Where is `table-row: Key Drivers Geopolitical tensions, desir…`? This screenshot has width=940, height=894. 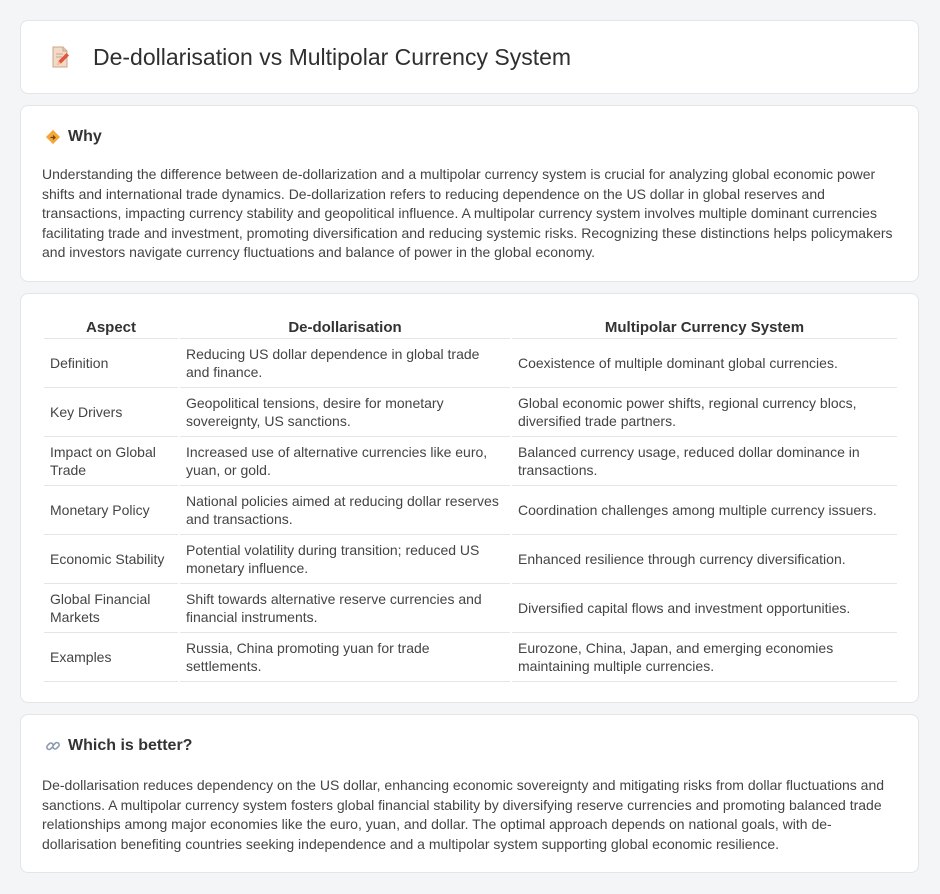 table-row: Key Drivers Geopolitical tensions, desir… is located at coordinates (470, 412).